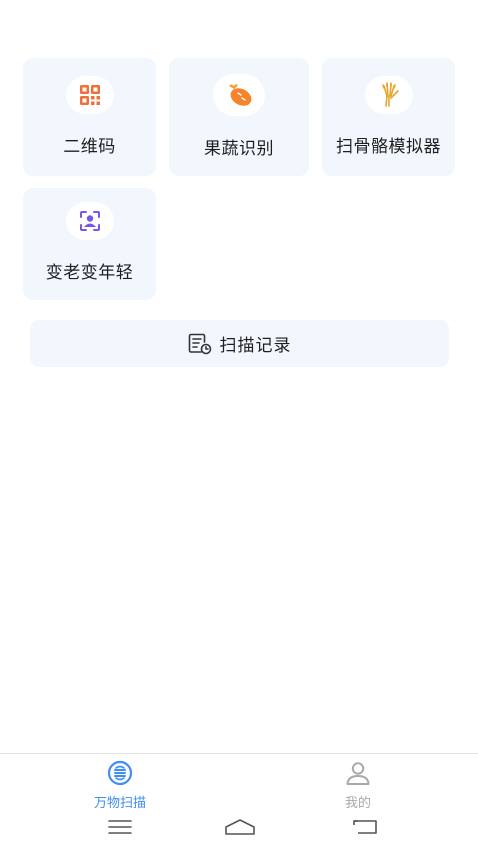 The image size is (478, 850). I want to click on scan-record-icon, so click(199, 343).